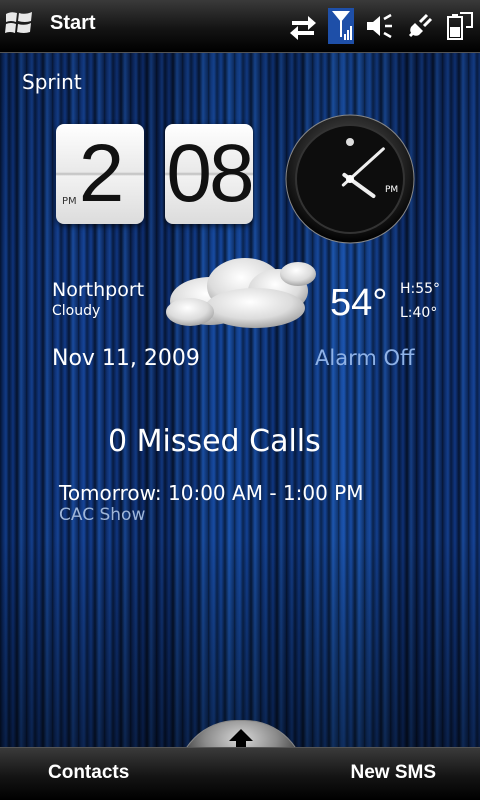  Describe the element at coordinates (420, 289) in the screenshot. I see `weather-high: H:55°` at that location.